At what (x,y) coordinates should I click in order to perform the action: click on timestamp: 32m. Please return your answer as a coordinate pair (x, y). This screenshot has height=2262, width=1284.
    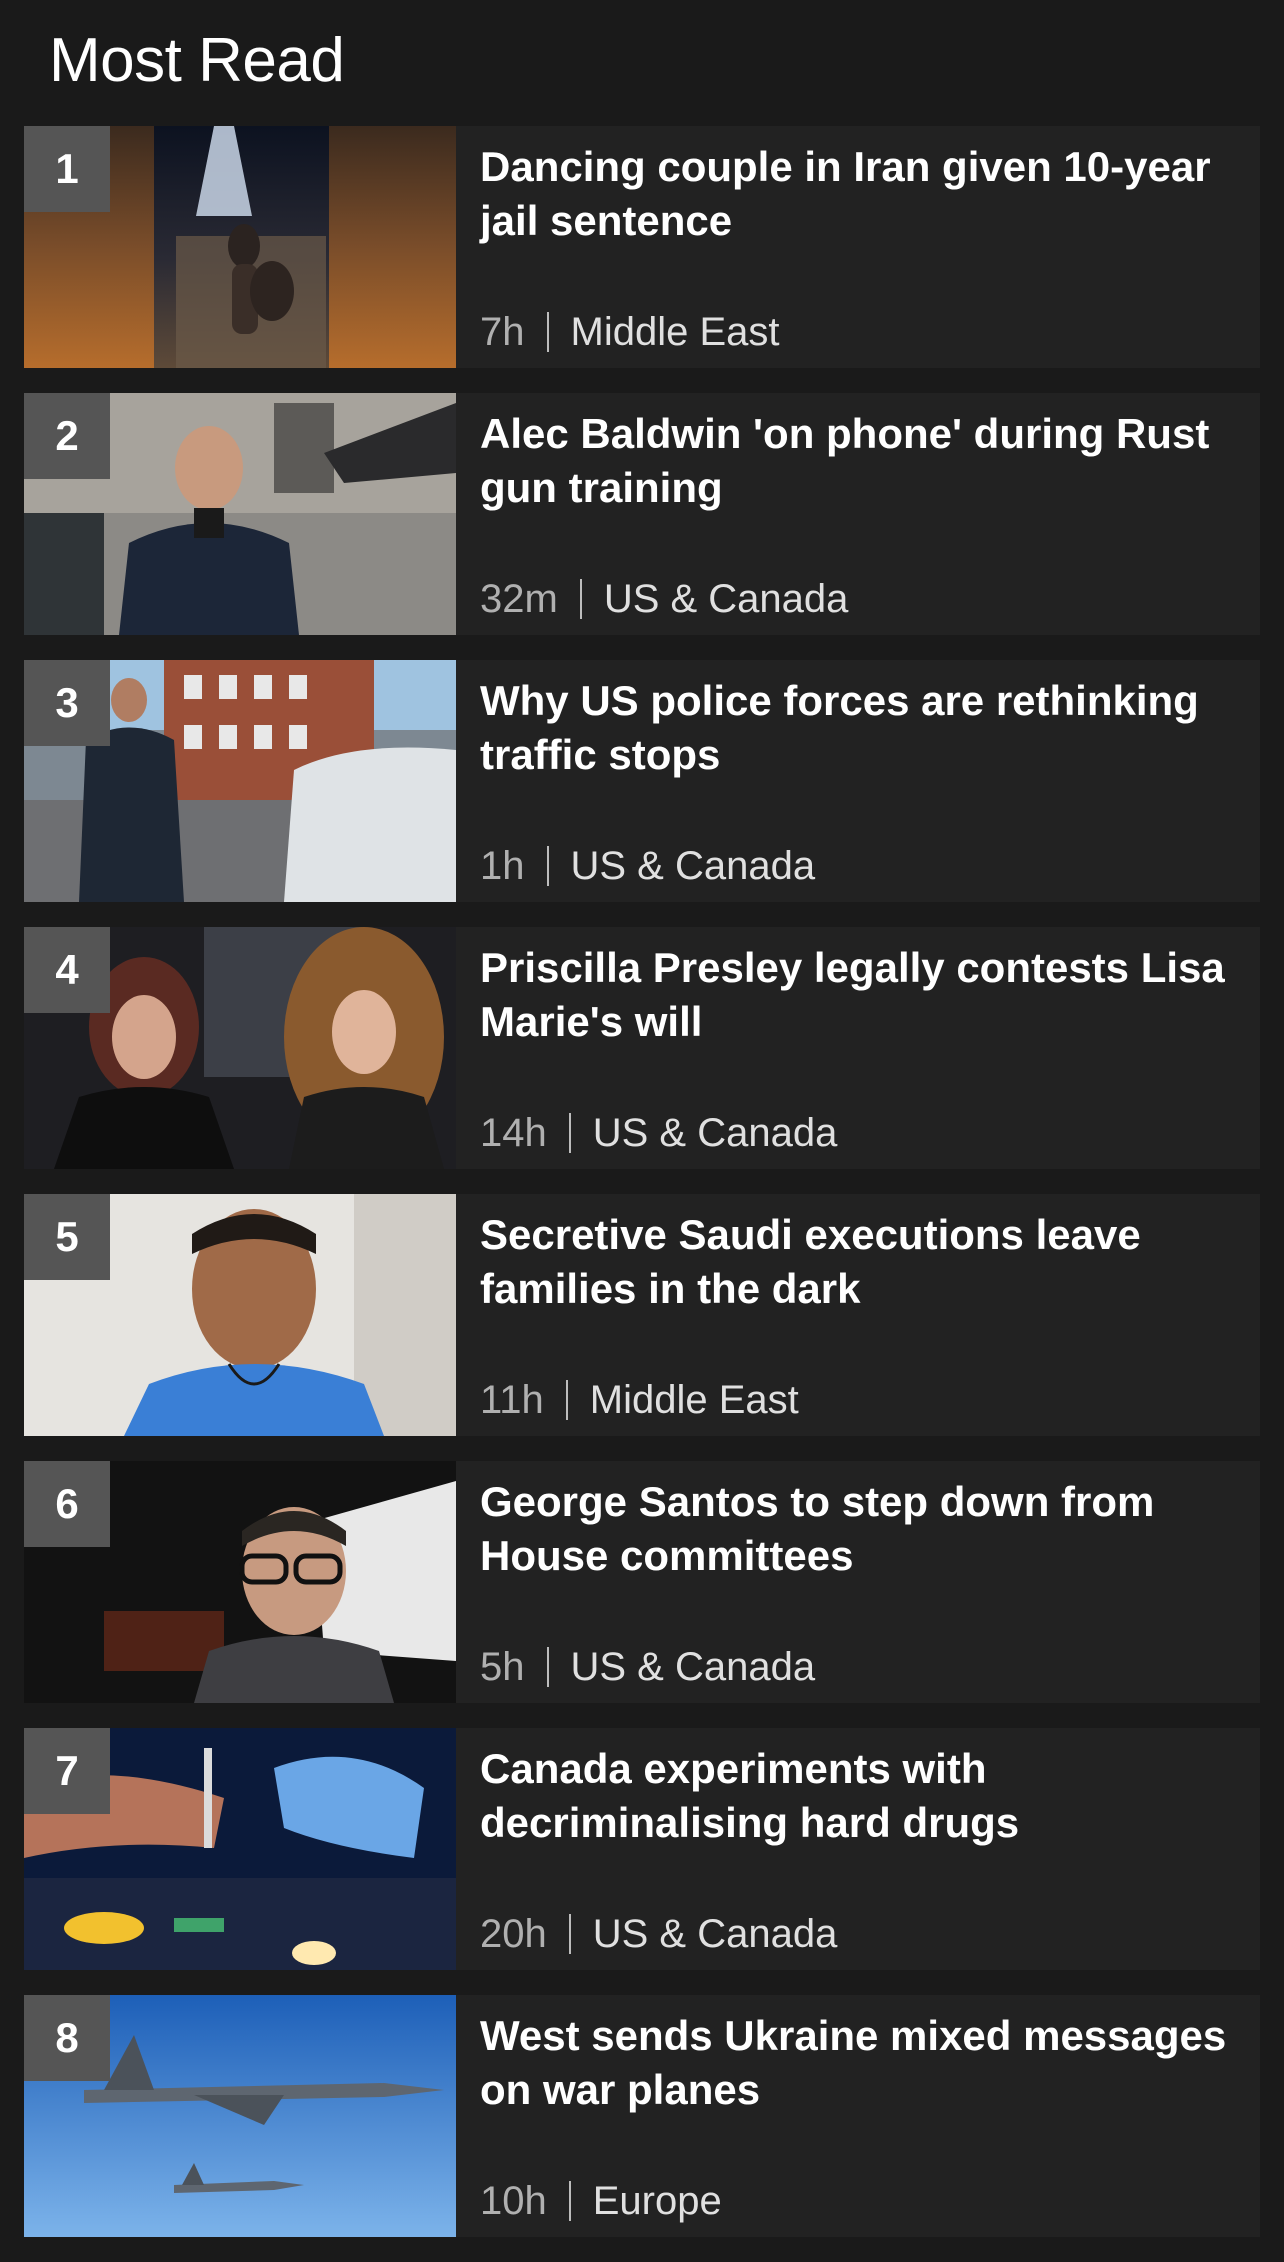
    Looking at the image, I should click on (519, 599).